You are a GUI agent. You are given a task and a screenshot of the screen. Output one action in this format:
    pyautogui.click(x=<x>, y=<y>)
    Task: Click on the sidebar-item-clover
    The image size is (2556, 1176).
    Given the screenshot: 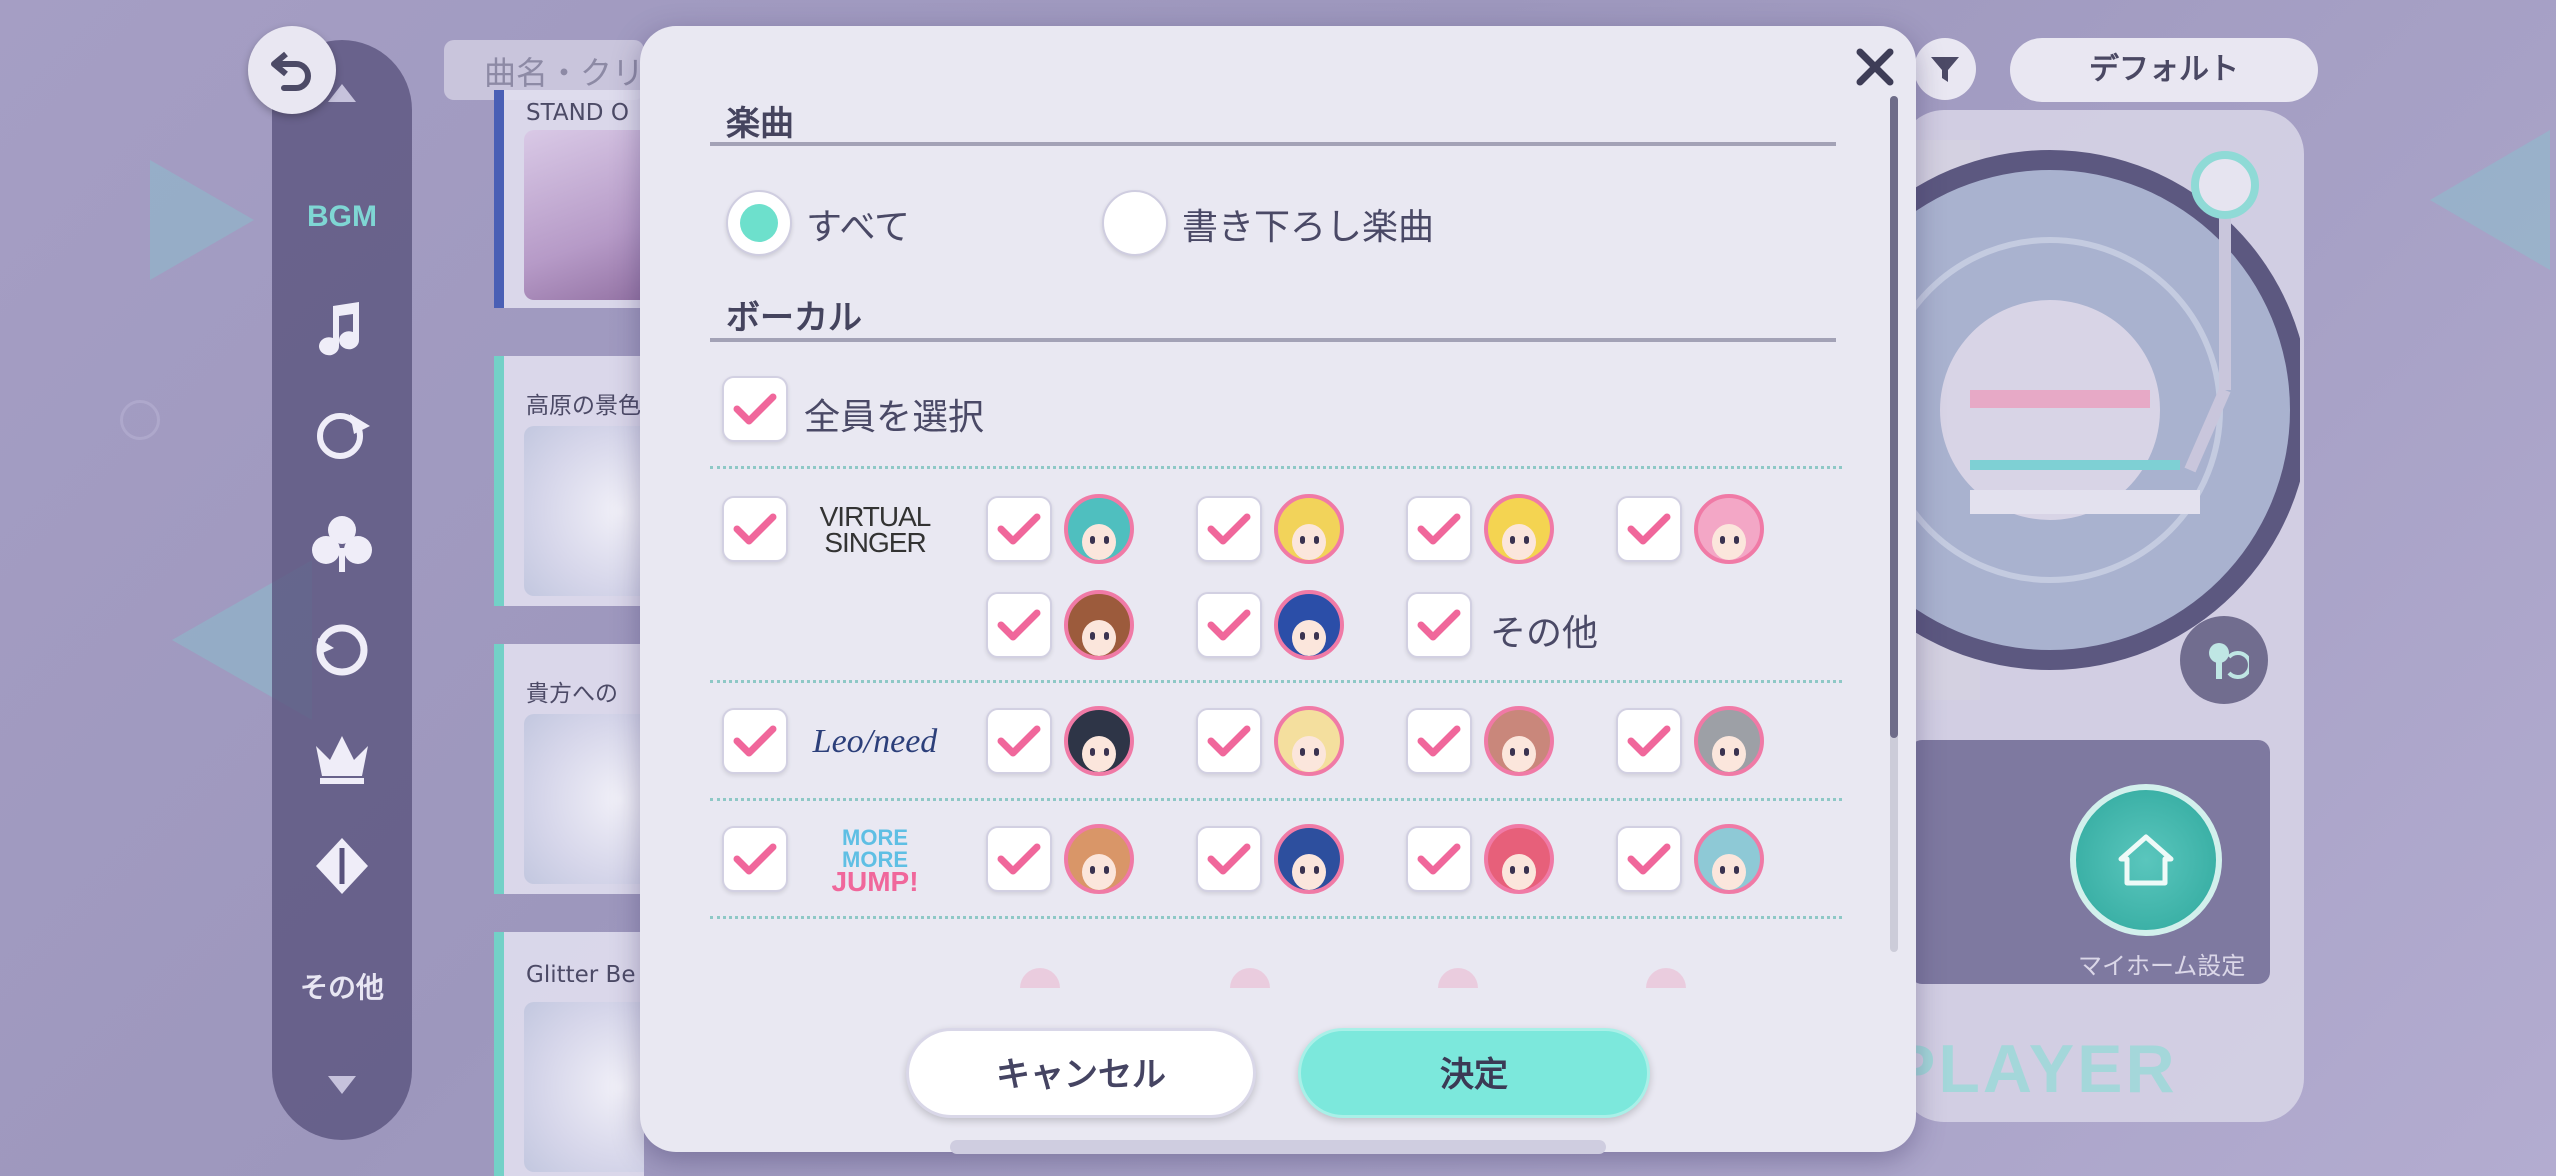 What is the action you would take?
    pyautogui.click(x=342, y=543)
    